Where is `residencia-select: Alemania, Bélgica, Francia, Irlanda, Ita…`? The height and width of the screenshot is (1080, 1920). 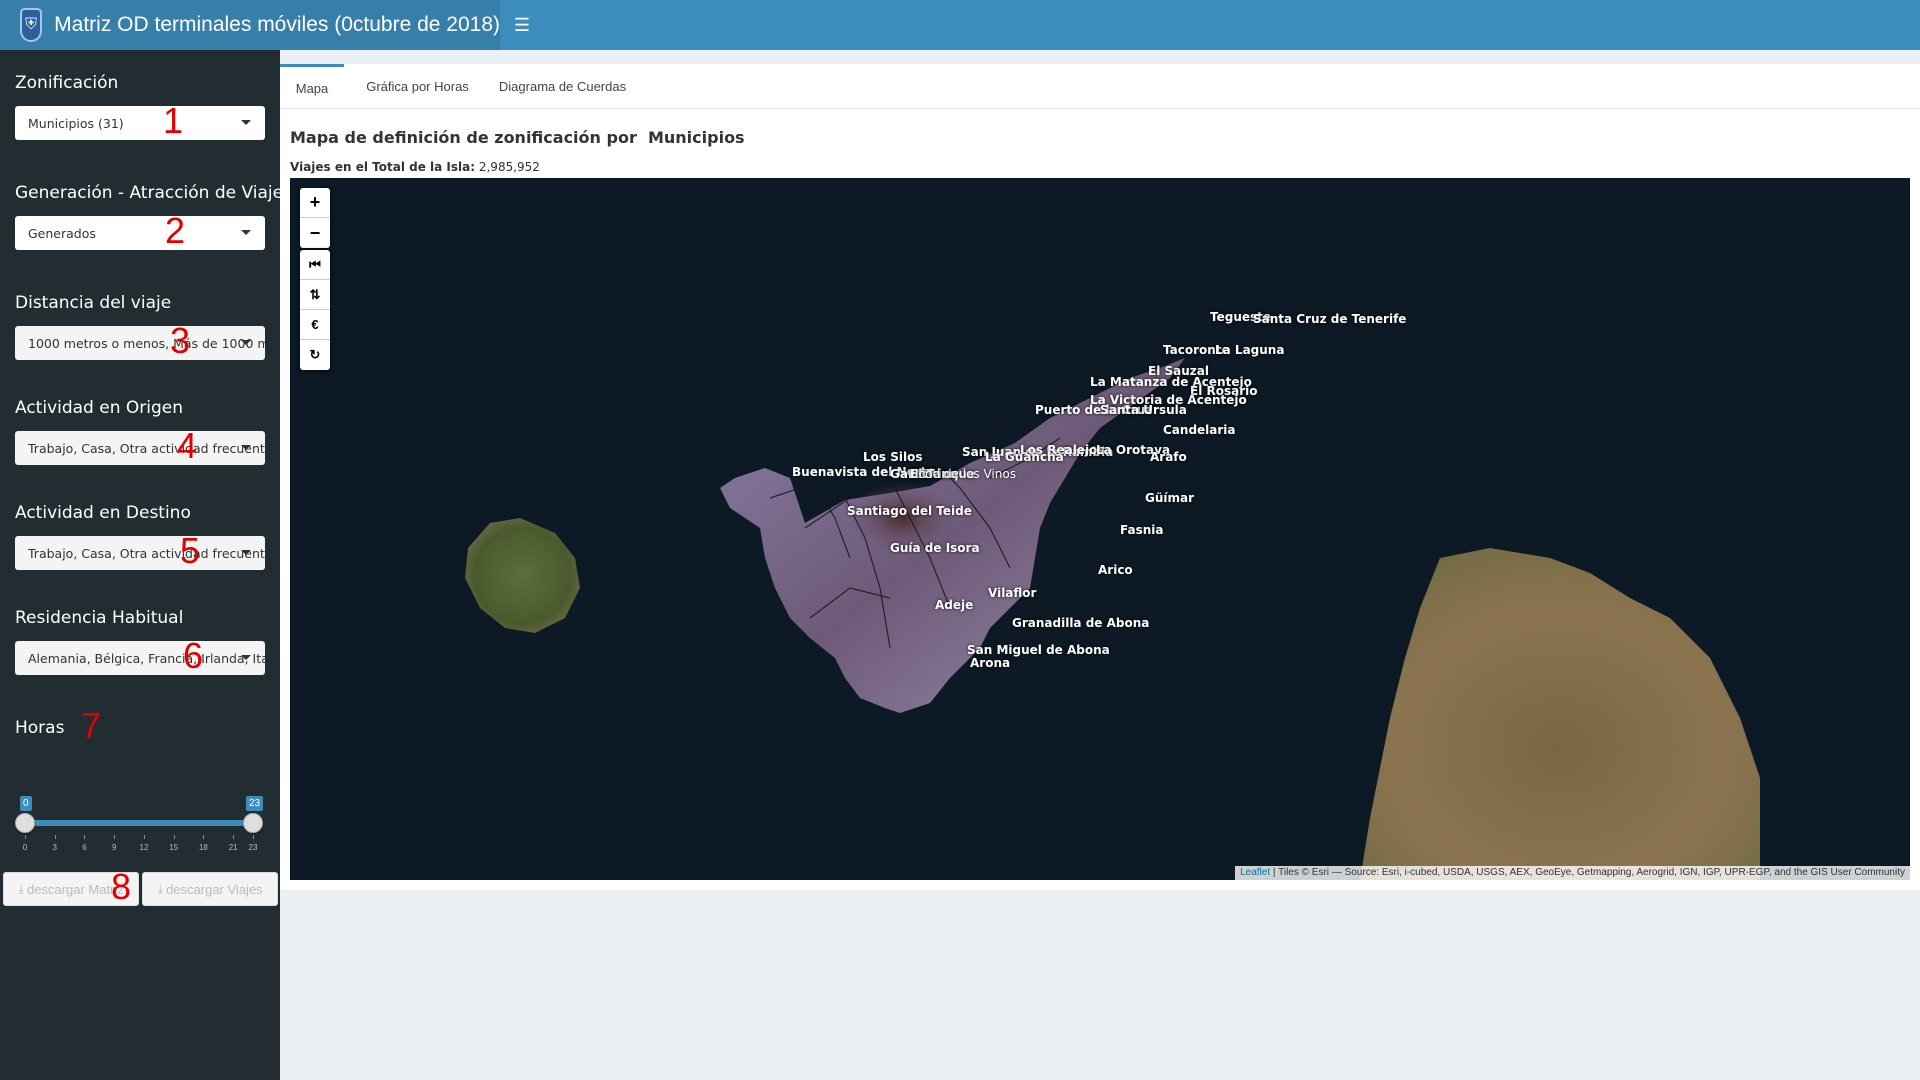 residencia-select: Alemania, Bélgica, Francia, Irlanda, Ita… is located at coordinates (140, 658).